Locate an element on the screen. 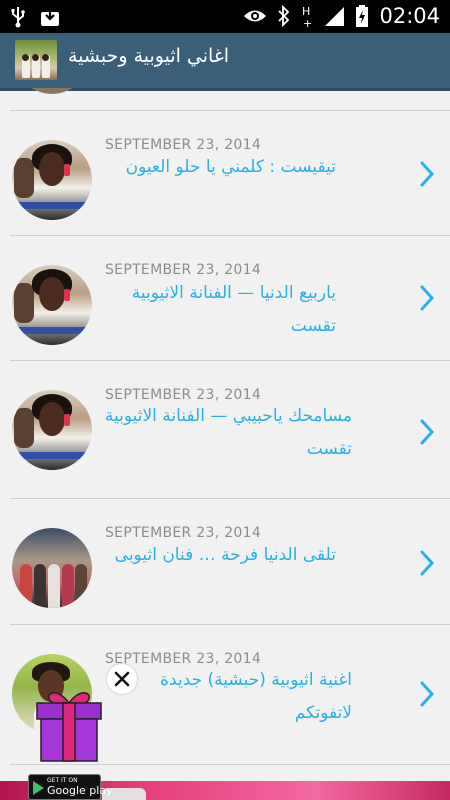 The height and width of the screenshot is (800, 450). clock: 02:04 is located at coordinates (409, 16).